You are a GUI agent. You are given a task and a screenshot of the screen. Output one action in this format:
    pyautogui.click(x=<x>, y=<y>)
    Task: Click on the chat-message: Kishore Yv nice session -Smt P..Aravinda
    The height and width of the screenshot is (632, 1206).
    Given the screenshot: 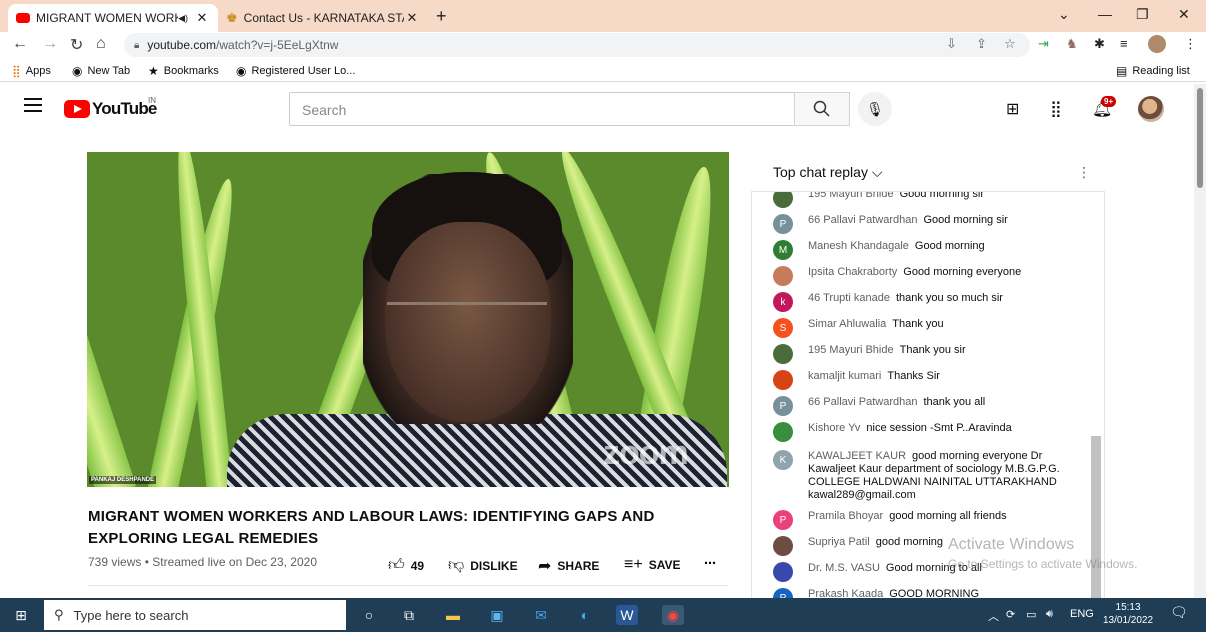 What is the action you would take?
    pyautogui.click(x=923, y=432)
    